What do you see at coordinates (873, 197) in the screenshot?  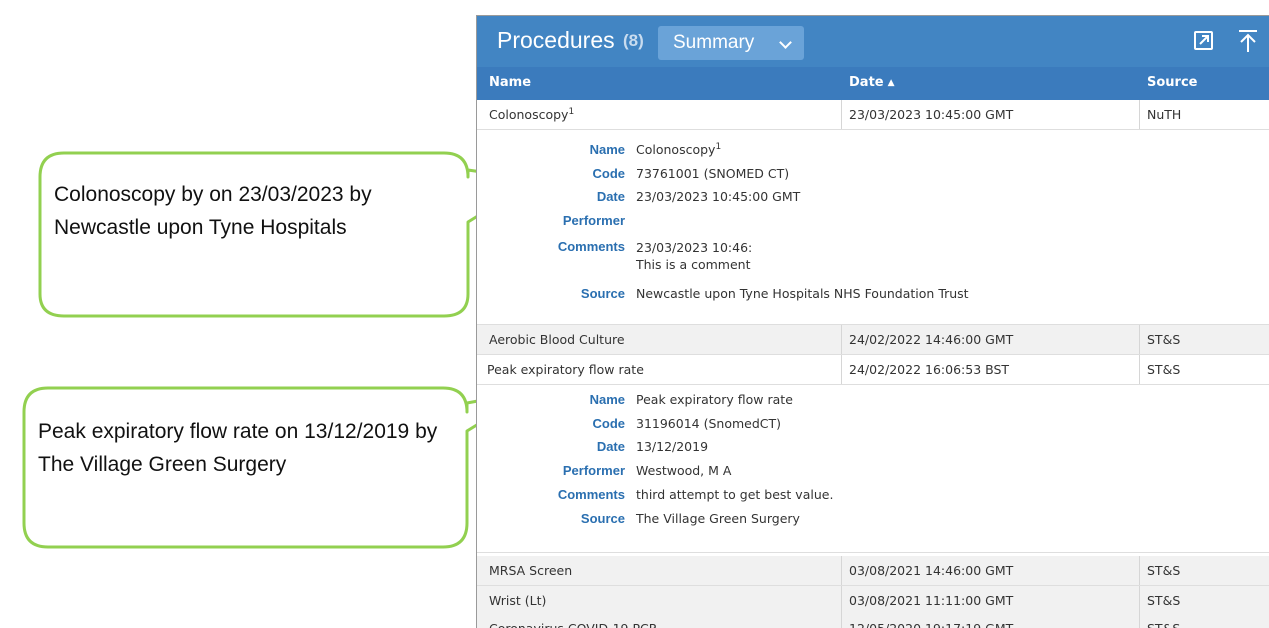 I see `detail-date-row: Date 23/03/2023 10:45:00 GMT` at bounding box center [873, 197].